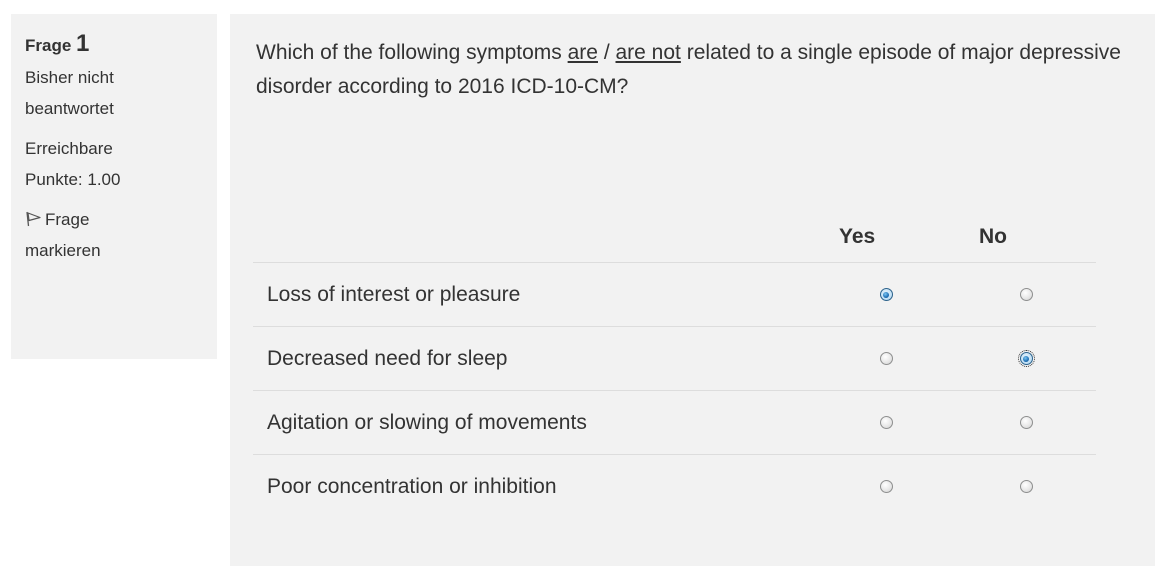  What do you see at coordinates (34, 216) in the screenshot?
I see `flag-icon` at bounding box center [34, 216].